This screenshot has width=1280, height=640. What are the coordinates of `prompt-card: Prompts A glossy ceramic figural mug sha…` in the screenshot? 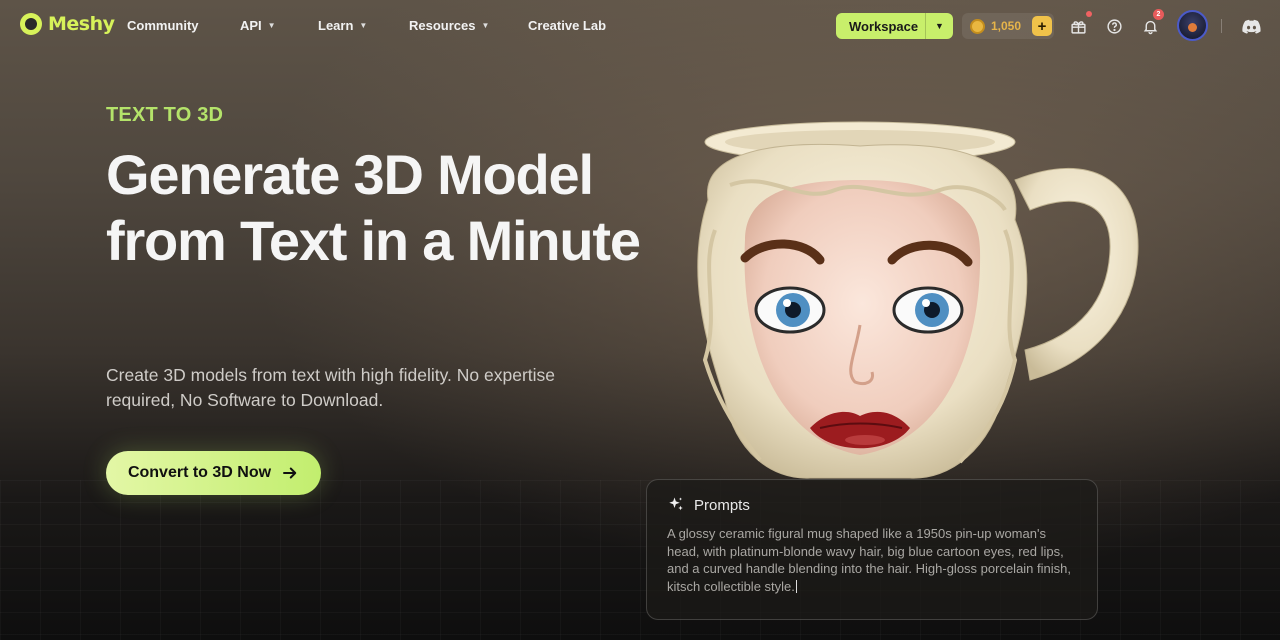 It's located at (872, 549).